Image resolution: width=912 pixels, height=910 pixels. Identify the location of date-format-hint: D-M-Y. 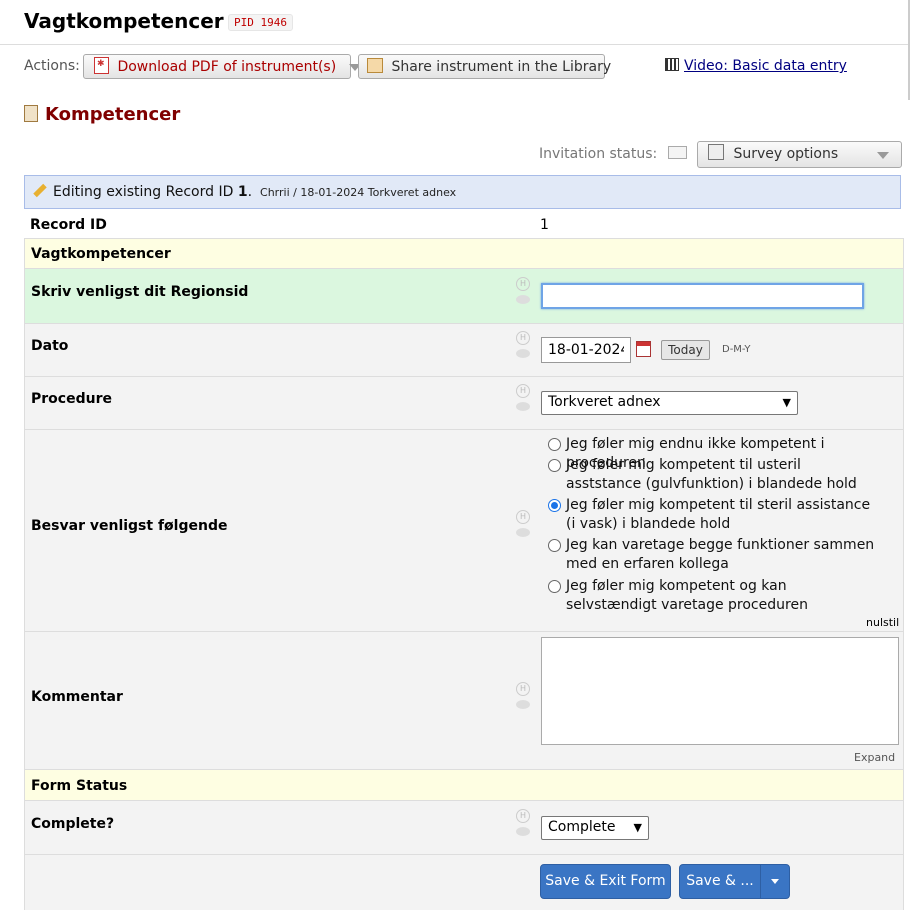
(736, 349).